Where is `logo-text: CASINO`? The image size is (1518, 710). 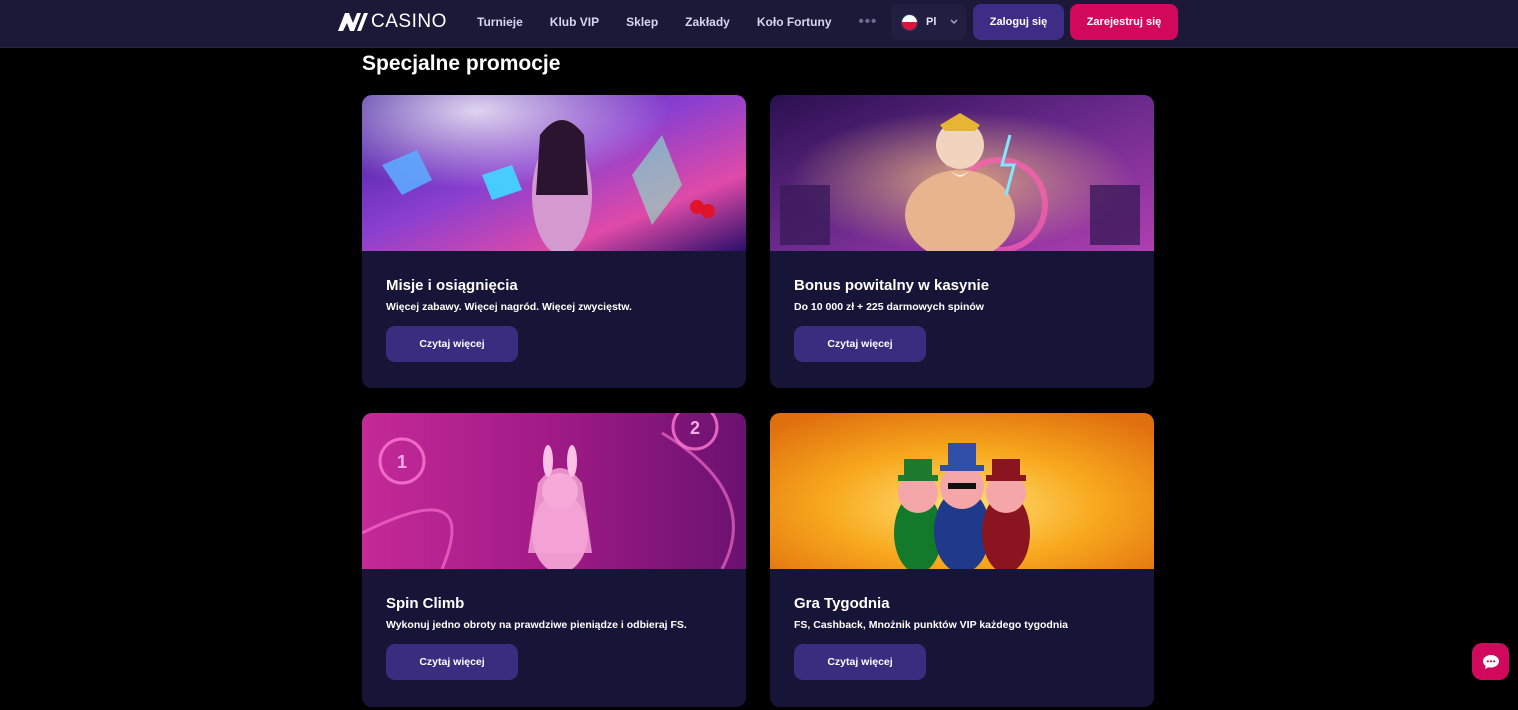
logo-text: CASINO is located at coordinates (409, 21).